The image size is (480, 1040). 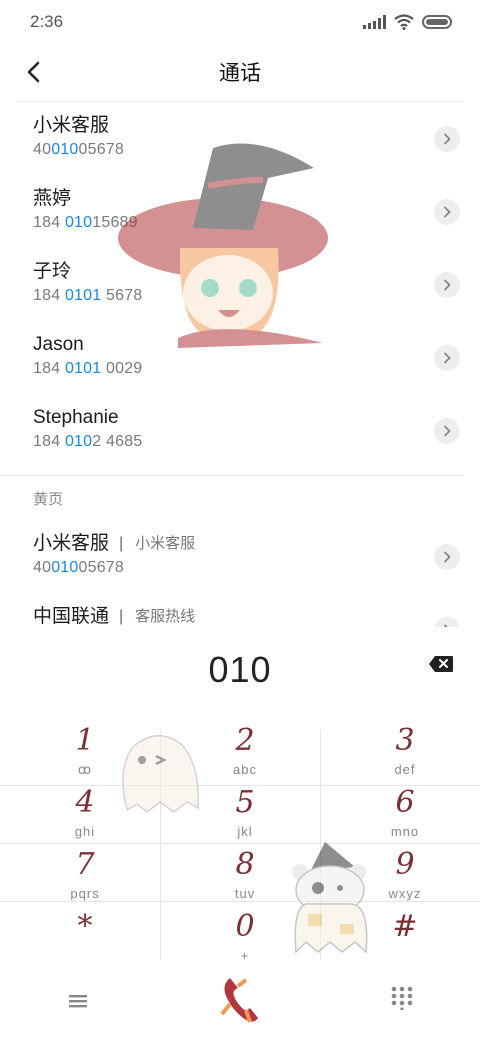 What do you see at coordinates (404, 22) in the screenshot?
I see `wifi-icon` at bounding box center [404, 22].